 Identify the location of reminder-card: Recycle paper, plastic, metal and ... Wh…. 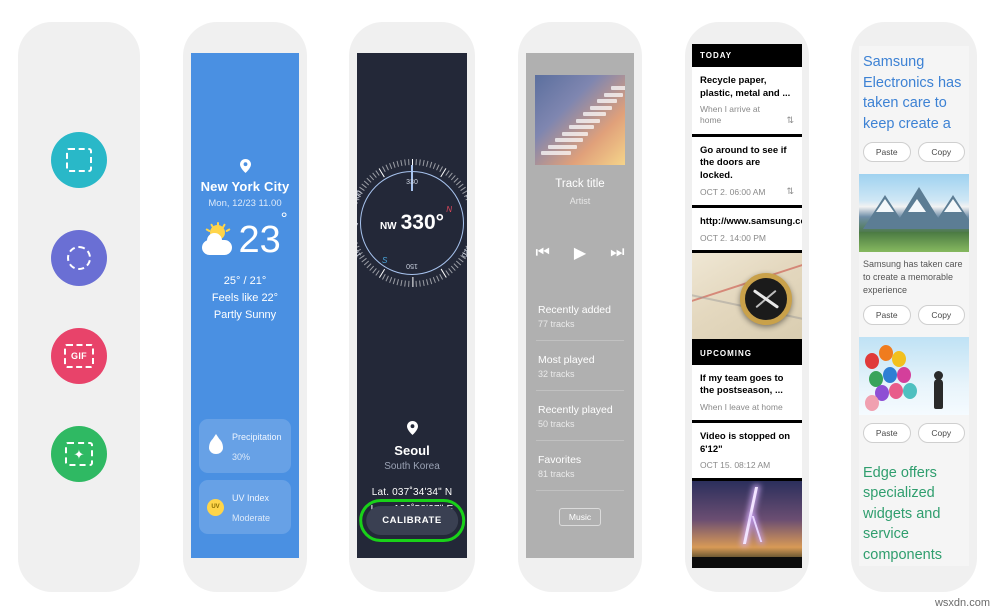
(747, 100).